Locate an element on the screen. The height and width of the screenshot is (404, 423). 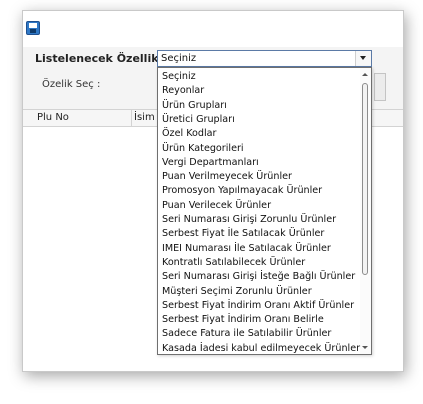
dropdown-option: Serbest Fiyat İle Satılacak Ürünler is located at coordinates (243, 234).